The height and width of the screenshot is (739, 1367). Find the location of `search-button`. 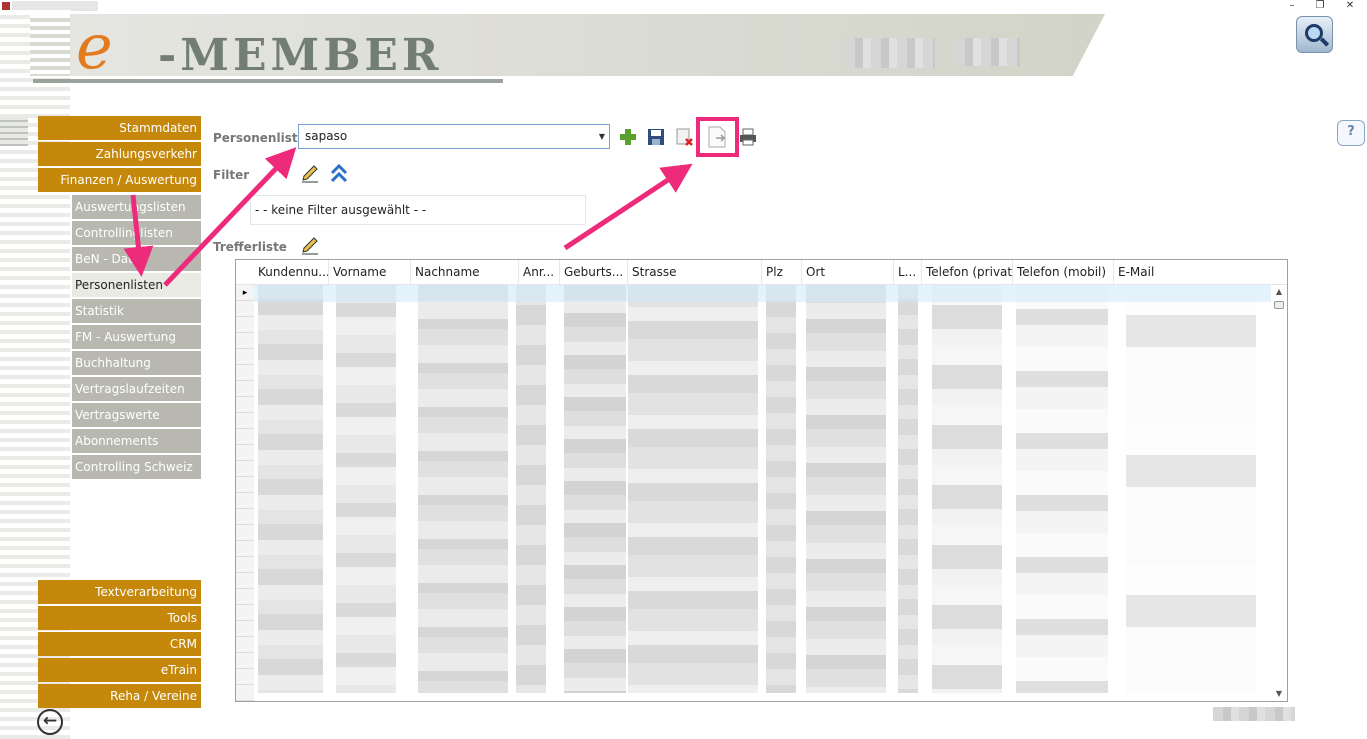

search-button is located at coordinates (1314, 34).